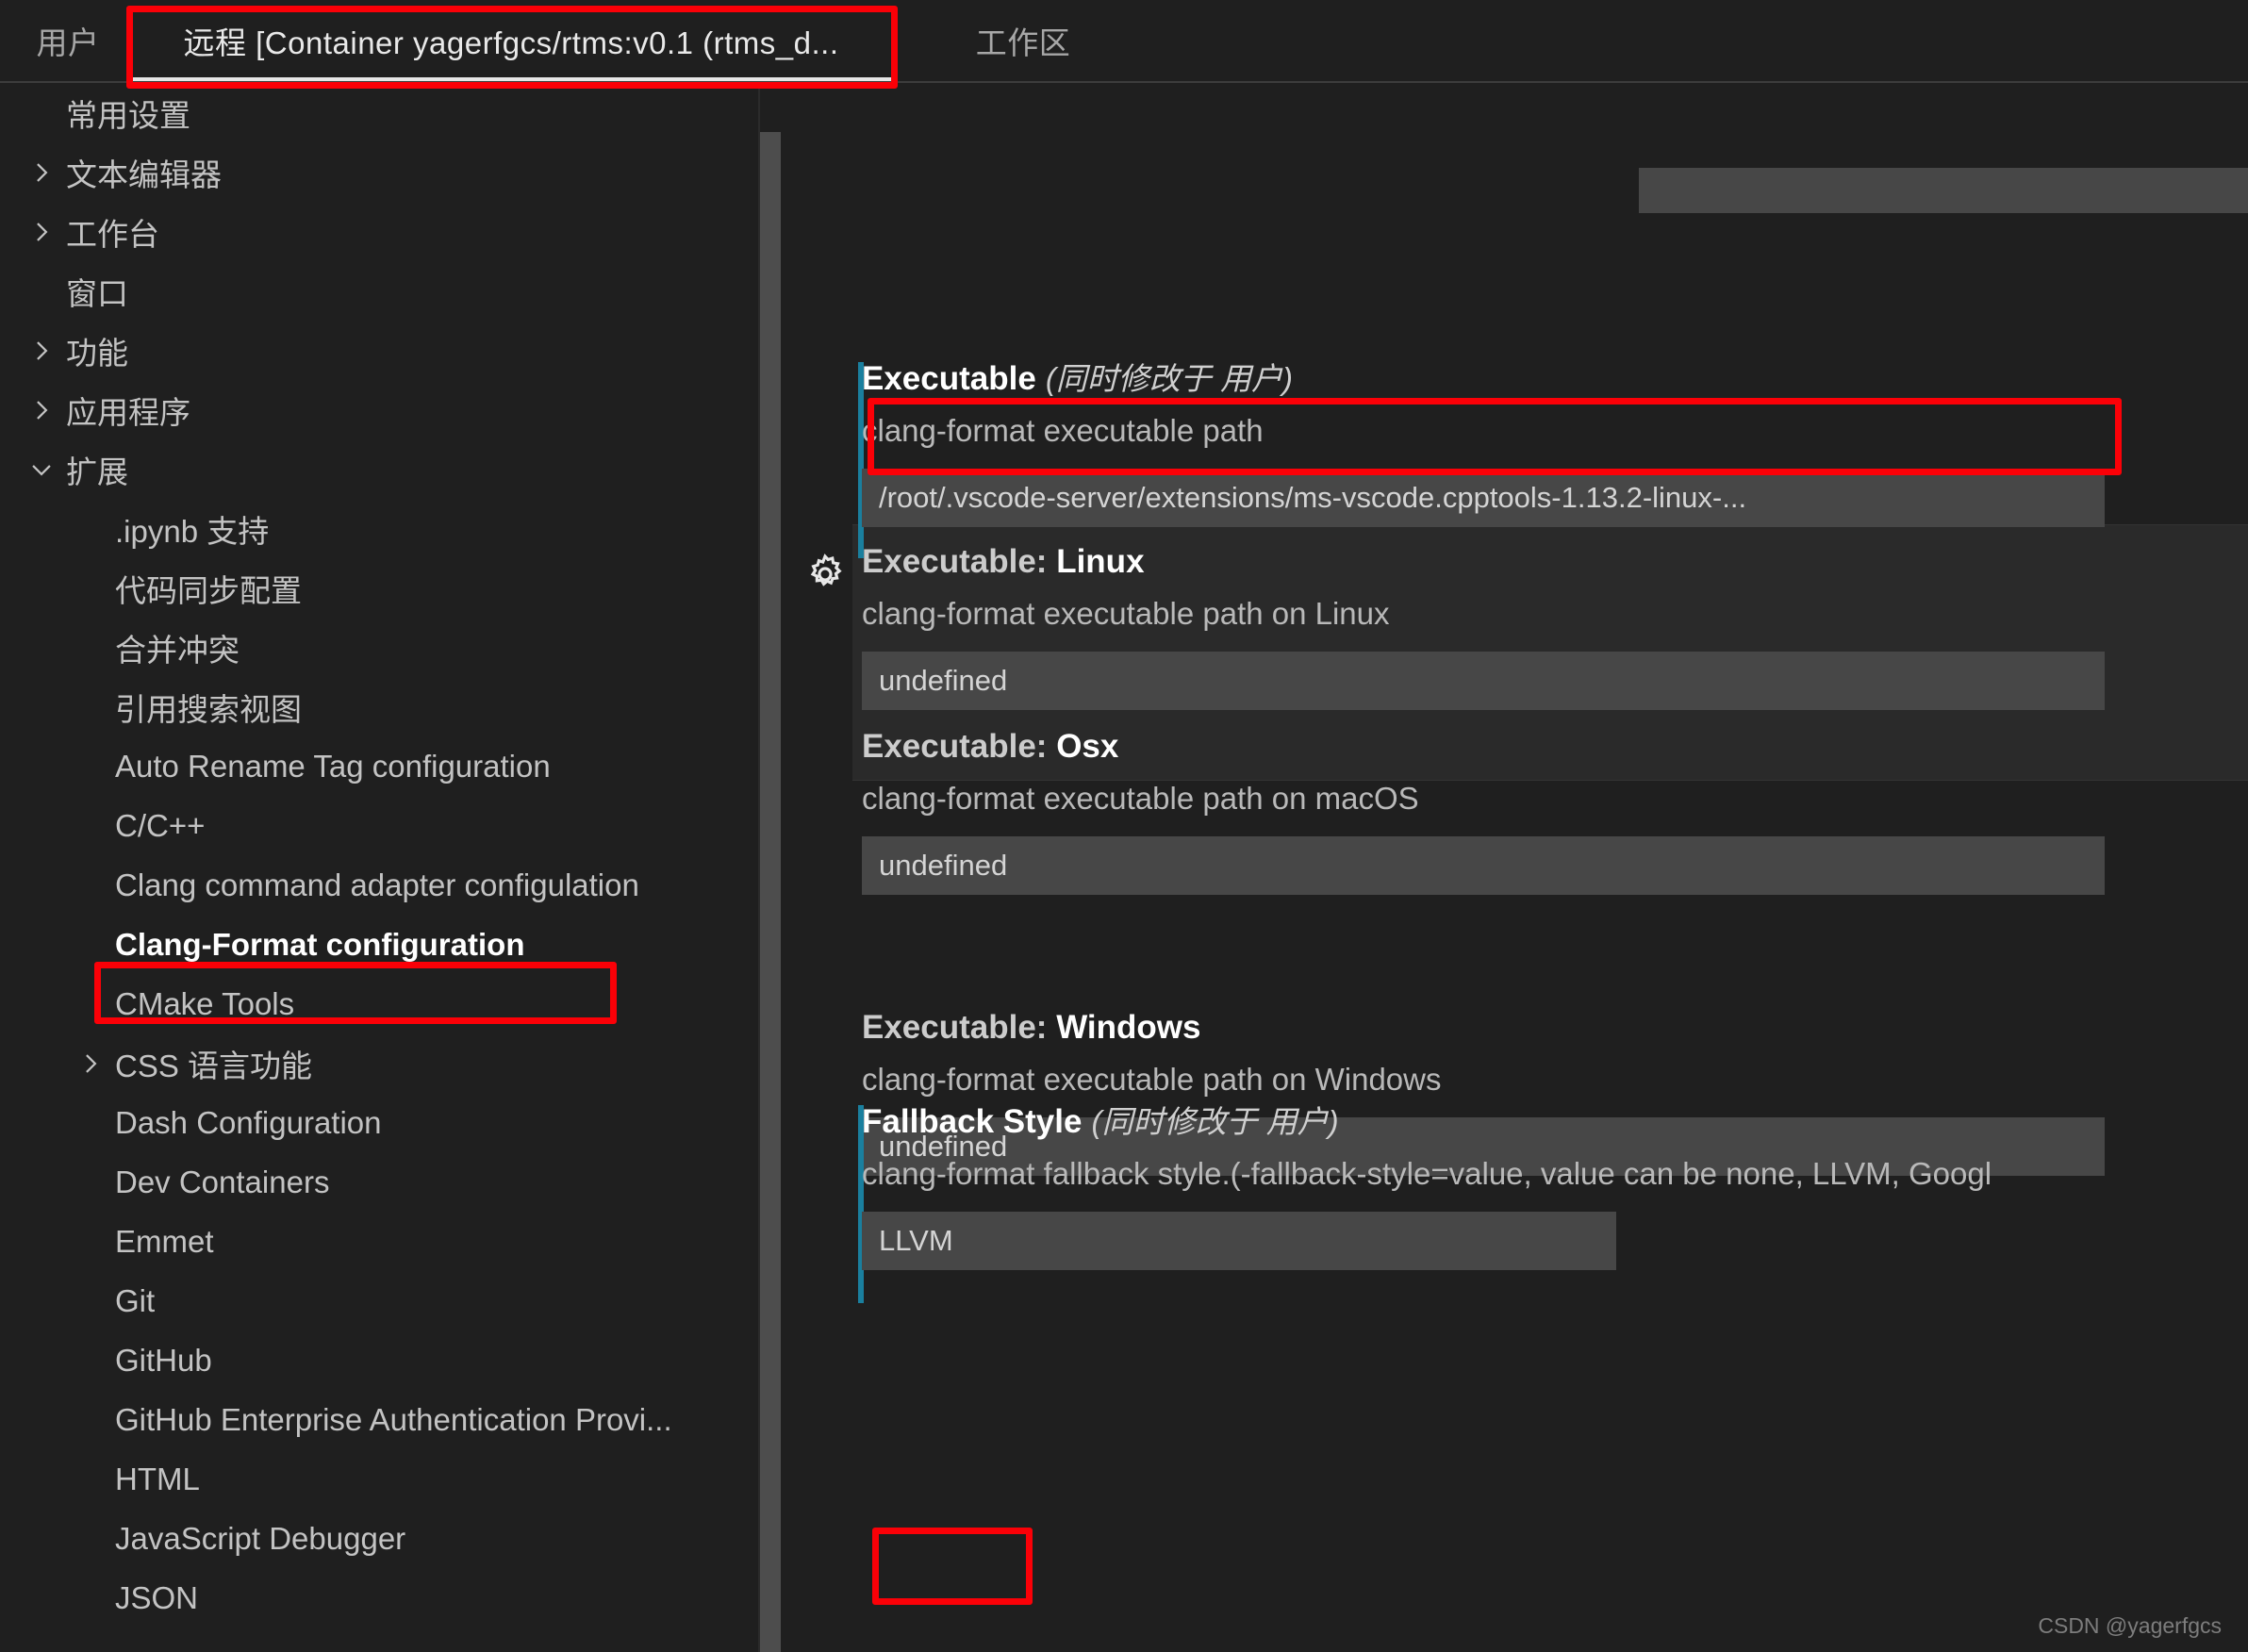 The image size is (2248, 1652). Describe the element at coordinates (959, 1027) in the screenshot. I see `setting-executable-windows-title-prefix: Executable:` at that location.